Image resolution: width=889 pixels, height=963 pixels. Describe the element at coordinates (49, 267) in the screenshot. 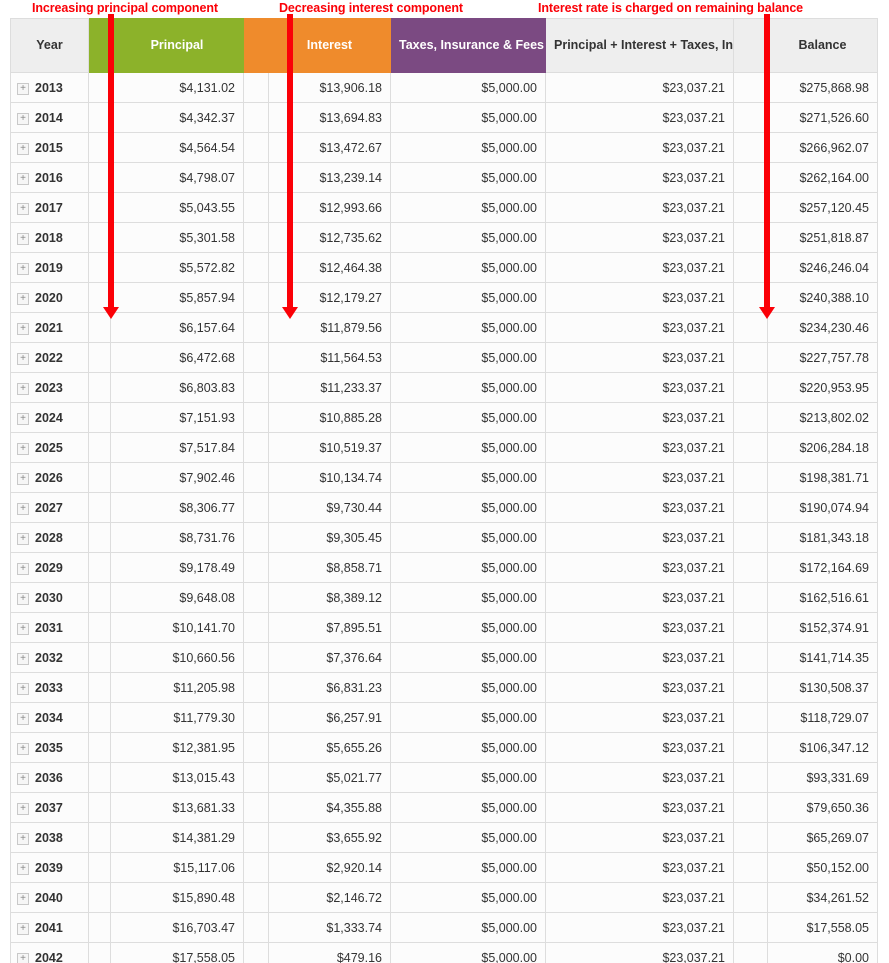

I see `year-cell: +2019` at that location.